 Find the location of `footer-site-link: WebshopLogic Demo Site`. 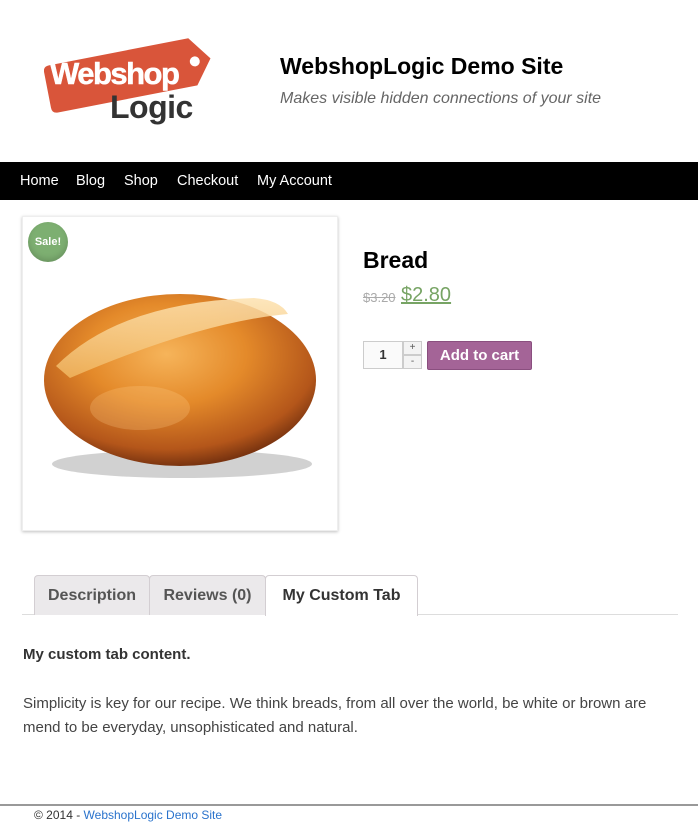

footer-site-link: WebshopLogic Demo Site is located at coordinates (153, 815).